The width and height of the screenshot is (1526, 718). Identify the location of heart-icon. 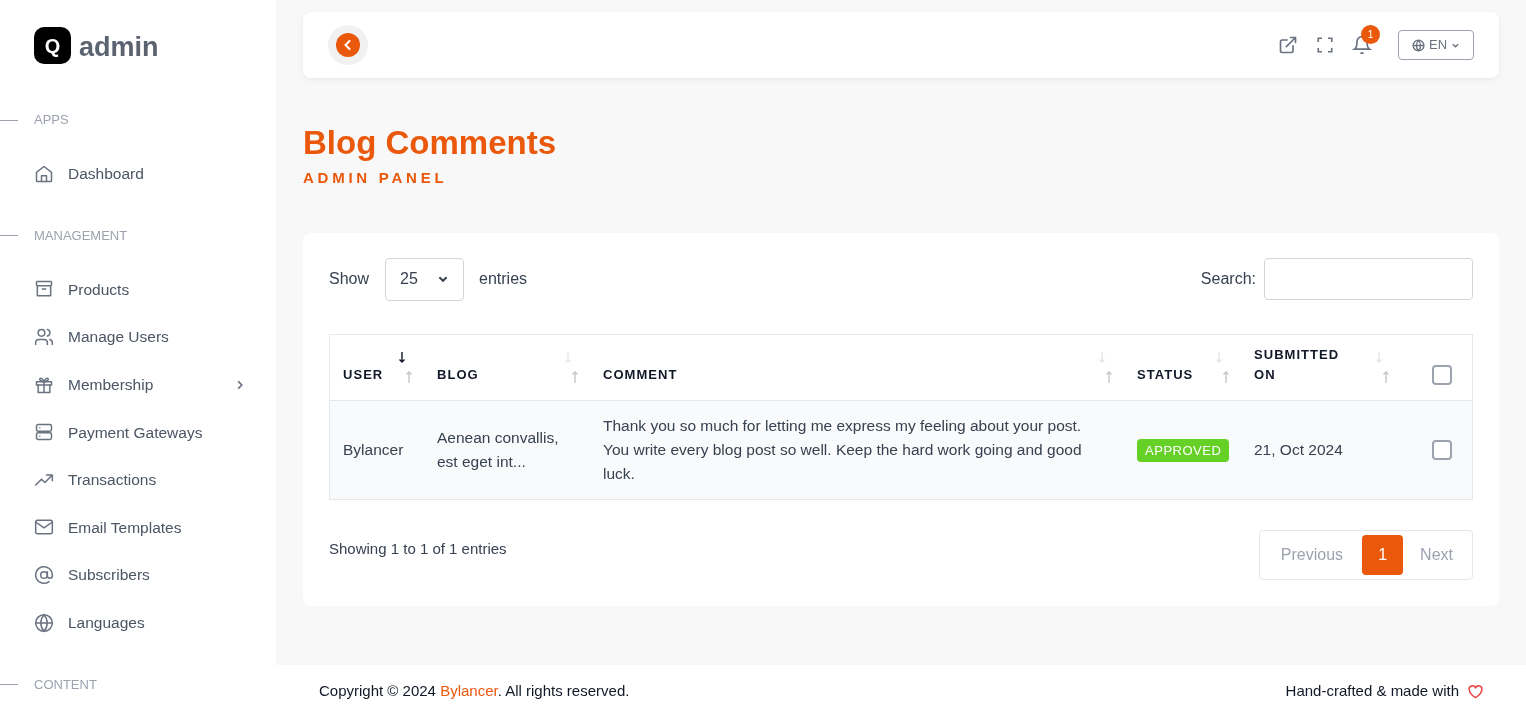
(1475, 691).